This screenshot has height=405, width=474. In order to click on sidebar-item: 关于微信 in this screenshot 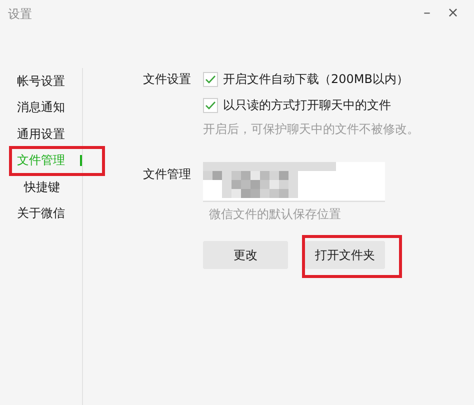, I will do `click(41, 213)`.